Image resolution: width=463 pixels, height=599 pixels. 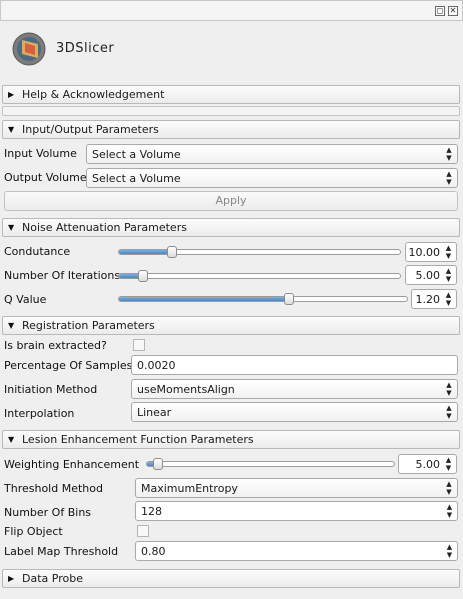 What do you see at coordinates (104, 227) in the screenshot?
I see `section-noise-label: Noise Attenuation Parameters` at bounding box center [104, 227].